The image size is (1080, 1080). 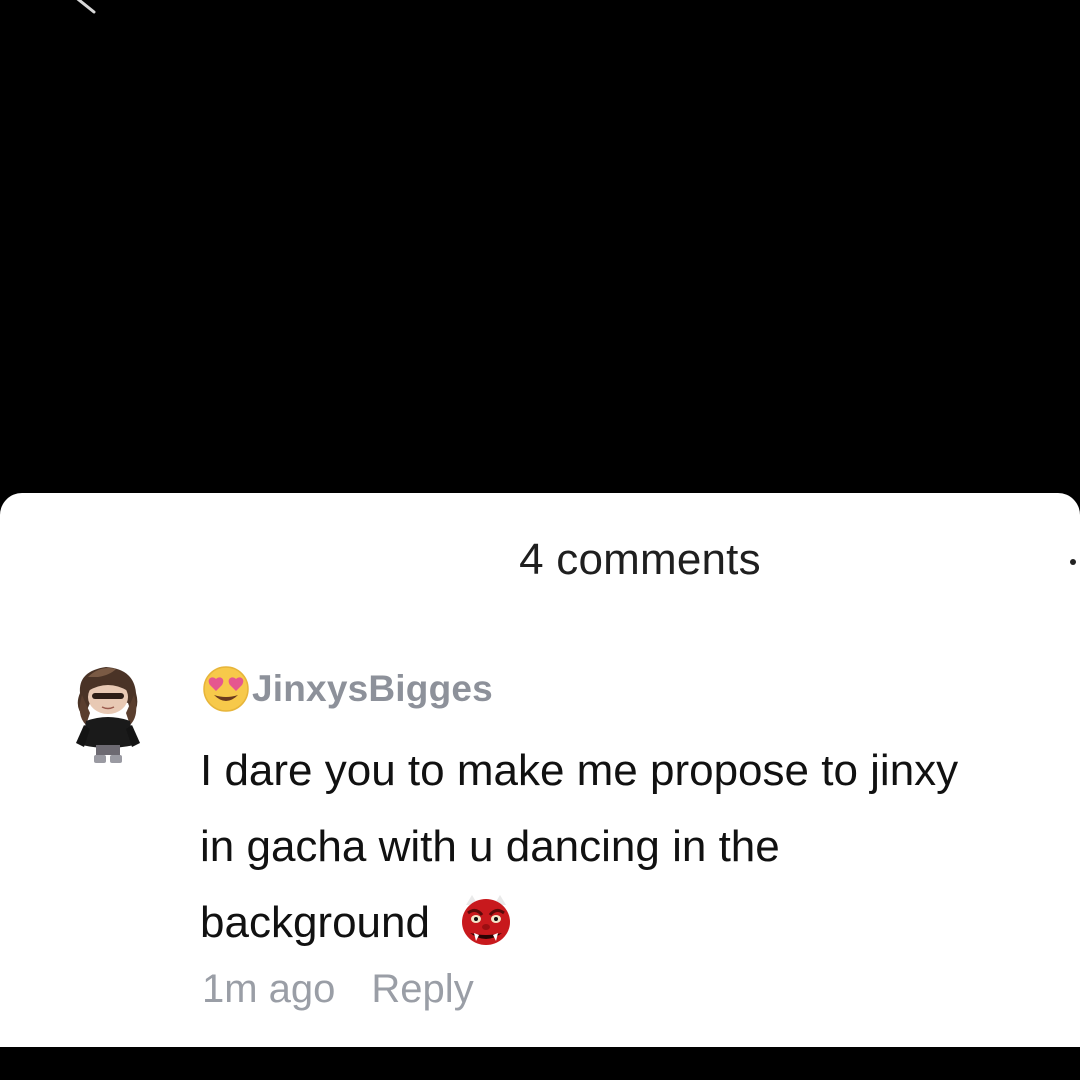 What do you see at coordinates (226, 689) in the screenshot?
I see `heart-eyes-emoji-icon` at bounding box center [226, 689].